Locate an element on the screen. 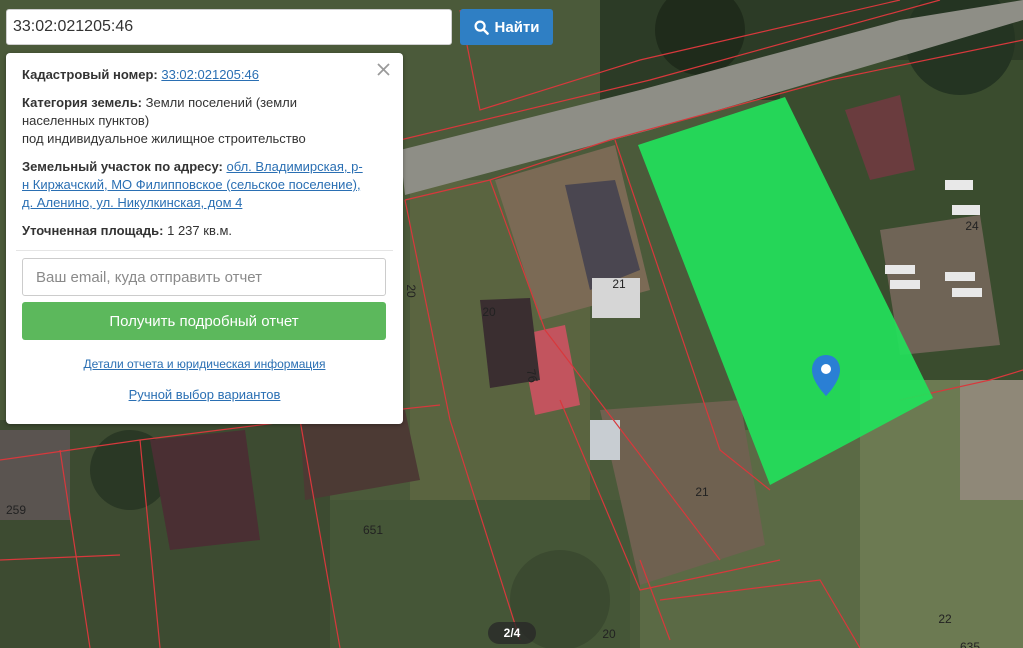 The width and height of the screenshot is (1023, 648). address-link-line1: обл. Владимирская, р- is located at coordinates (294, 166).